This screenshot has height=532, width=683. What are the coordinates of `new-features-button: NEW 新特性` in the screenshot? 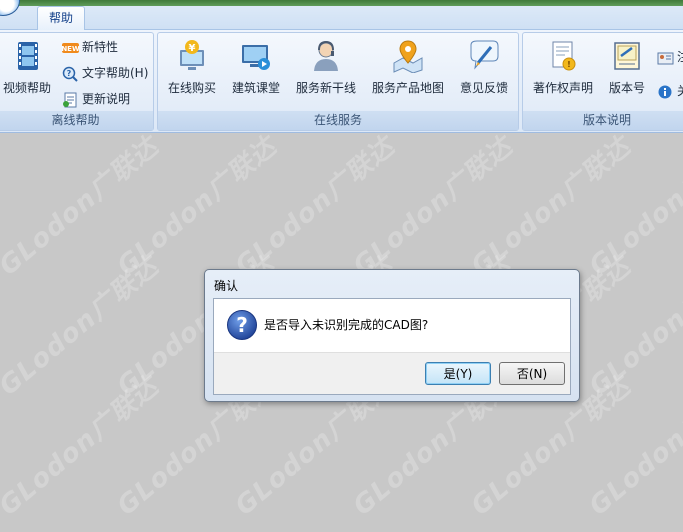 It's located at (90, 47).